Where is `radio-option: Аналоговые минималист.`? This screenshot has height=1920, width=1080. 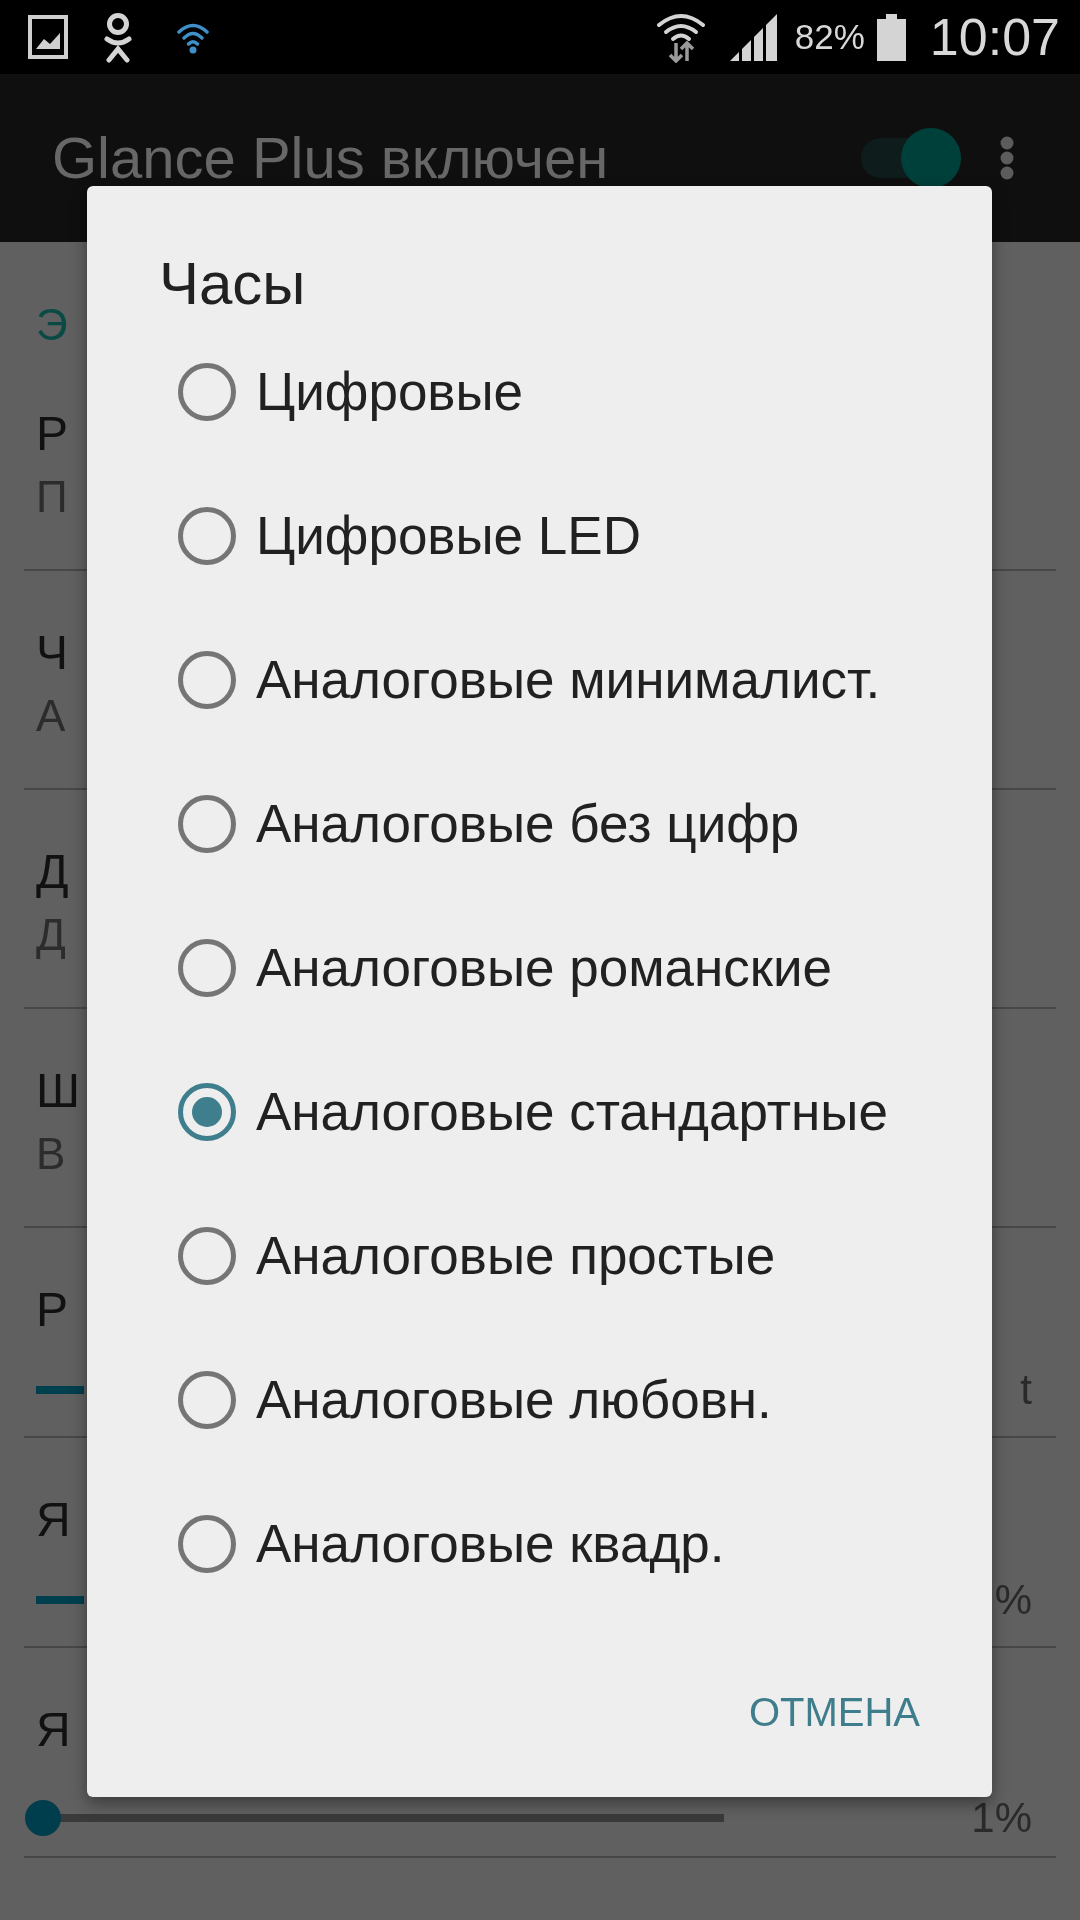
radio-option: Аналоговые минималист. is located at coordinates (539, 680).